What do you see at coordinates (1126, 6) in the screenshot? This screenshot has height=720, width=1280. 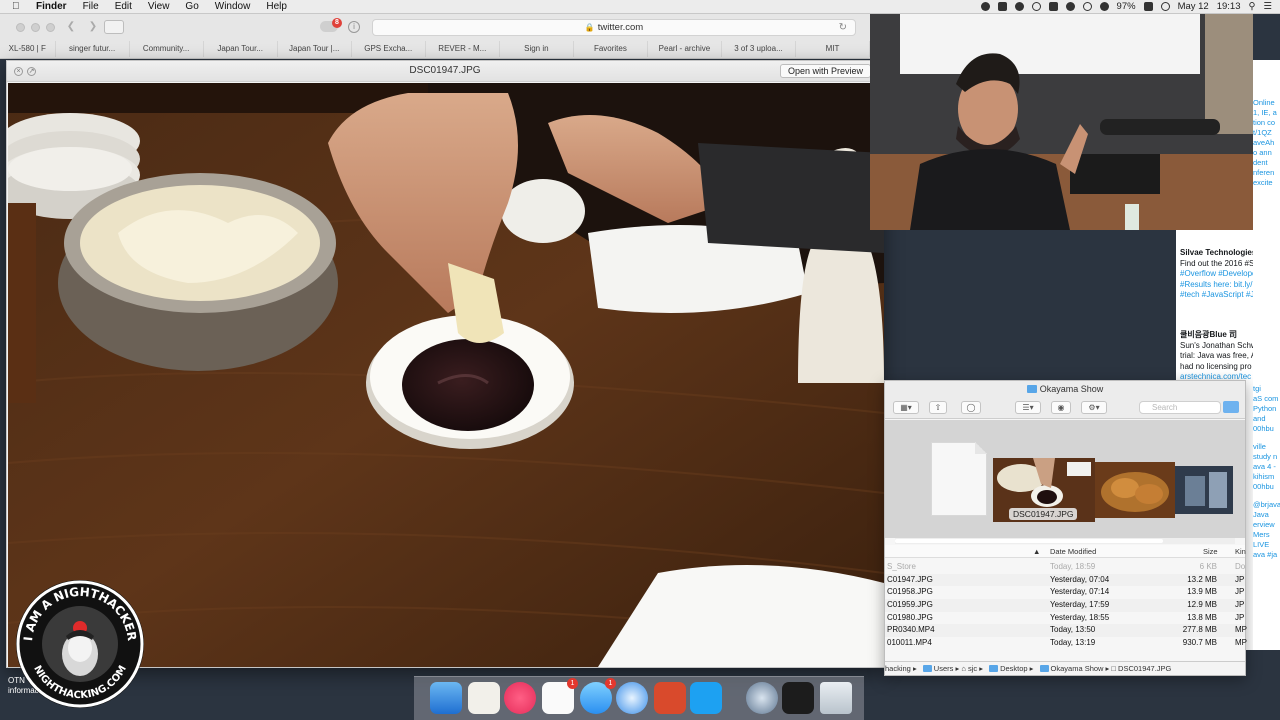 I see `battery-percent: 97%` at bounding box center [1126, 6].